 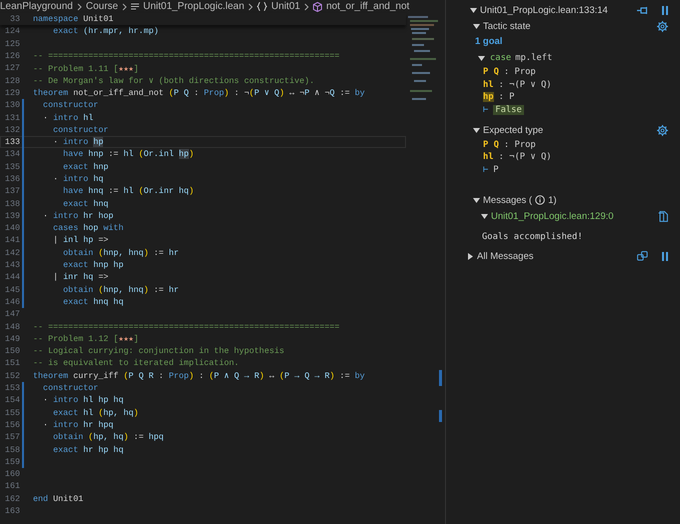 I want to click on line-number: 158, so click(x=12, y=449).